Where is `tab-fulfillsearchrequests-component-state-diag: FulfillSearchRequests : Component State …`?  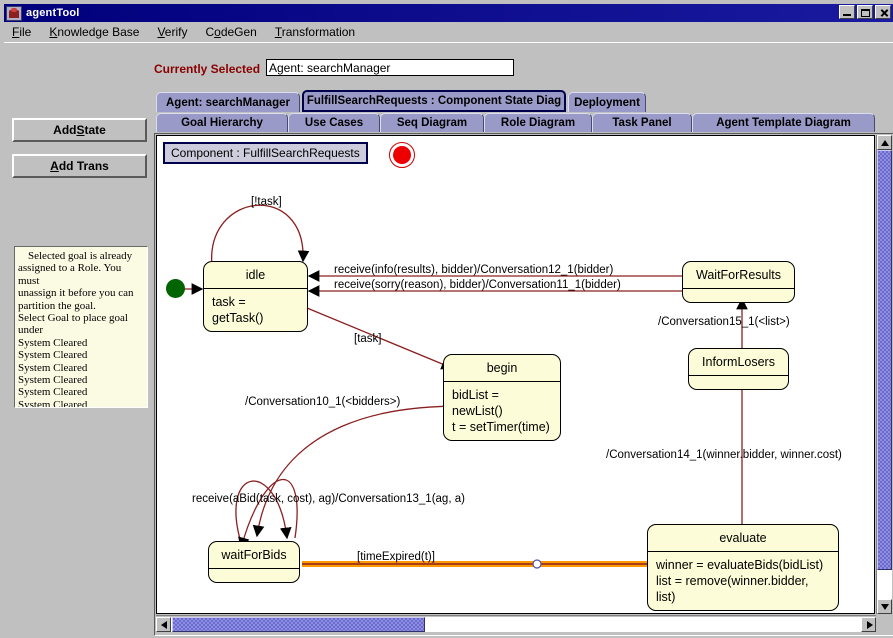
tab-fulfillsearchrequests-component-state-diag: FulfillSearchRequests : Component State … is located at coordinates (434, 101).